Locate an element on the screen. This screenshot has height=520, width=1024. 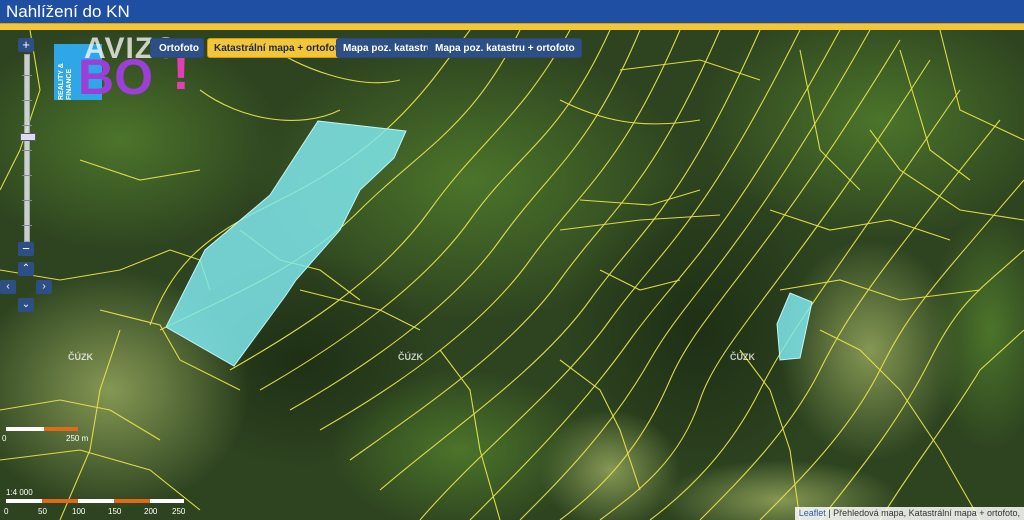
scale-bottom-label-4: 200 is located at coordinates (151, 511).